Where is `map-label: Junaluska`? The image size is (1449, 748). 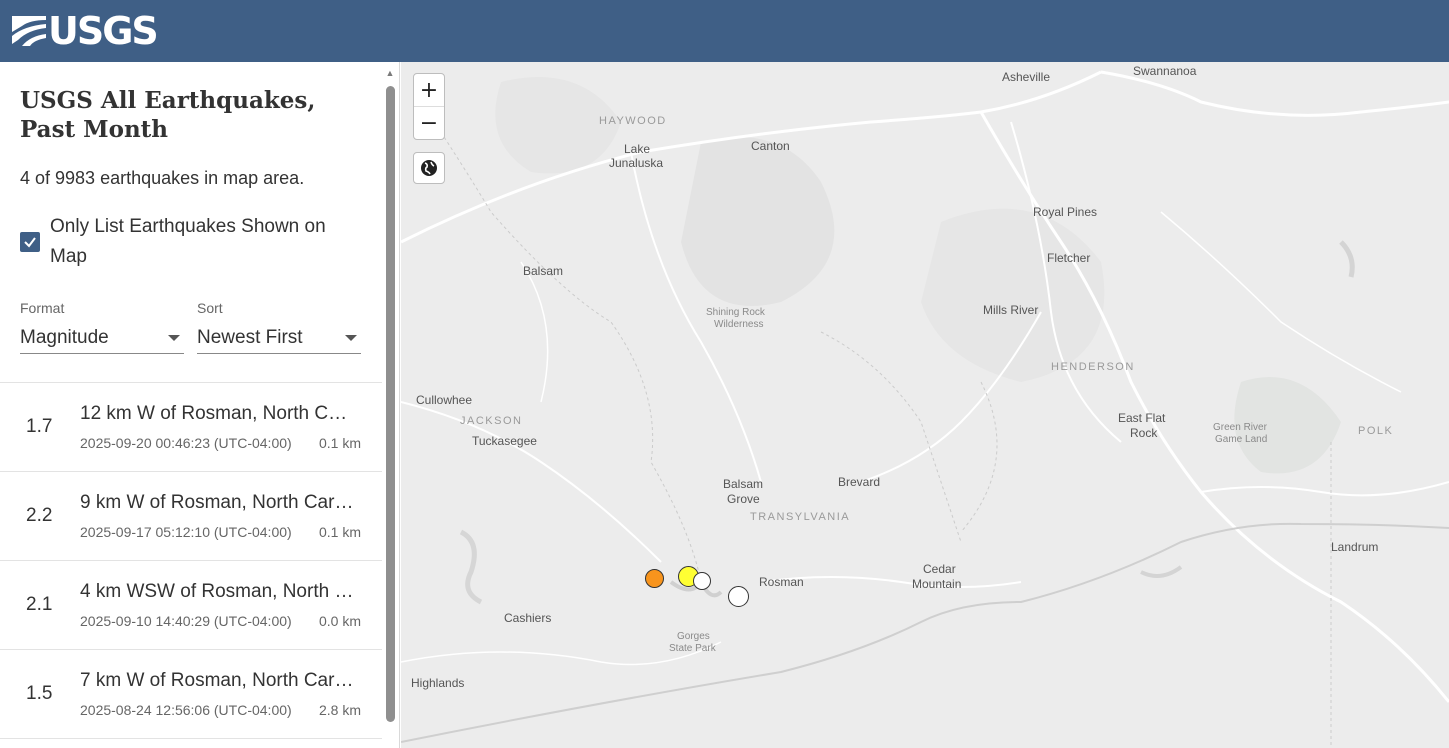
map-label: Junaluska is located at coordinates (636, 163).